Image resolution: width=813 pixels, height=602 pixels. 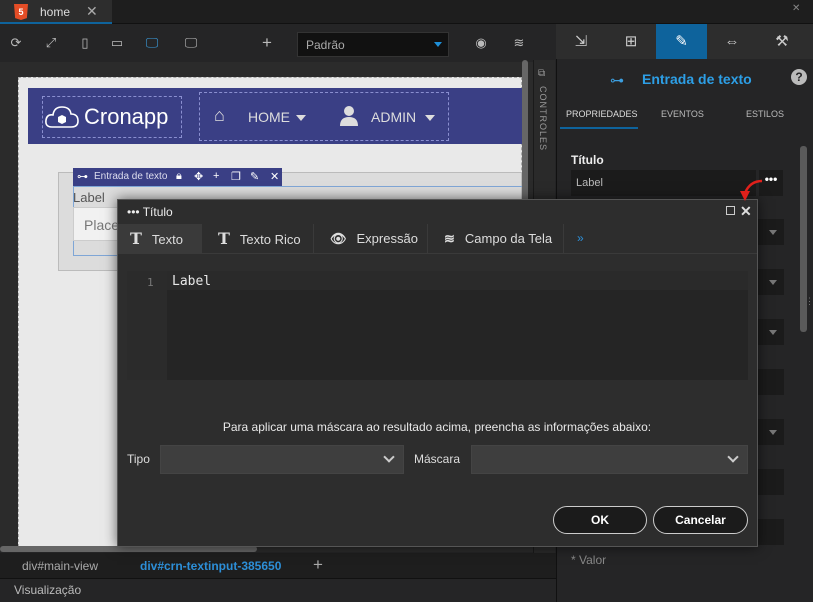 What do you see at coordinates (481, 43) in the screenshot?
I see `eye-slash-icon: ◉` at bounding box center [481, 43].